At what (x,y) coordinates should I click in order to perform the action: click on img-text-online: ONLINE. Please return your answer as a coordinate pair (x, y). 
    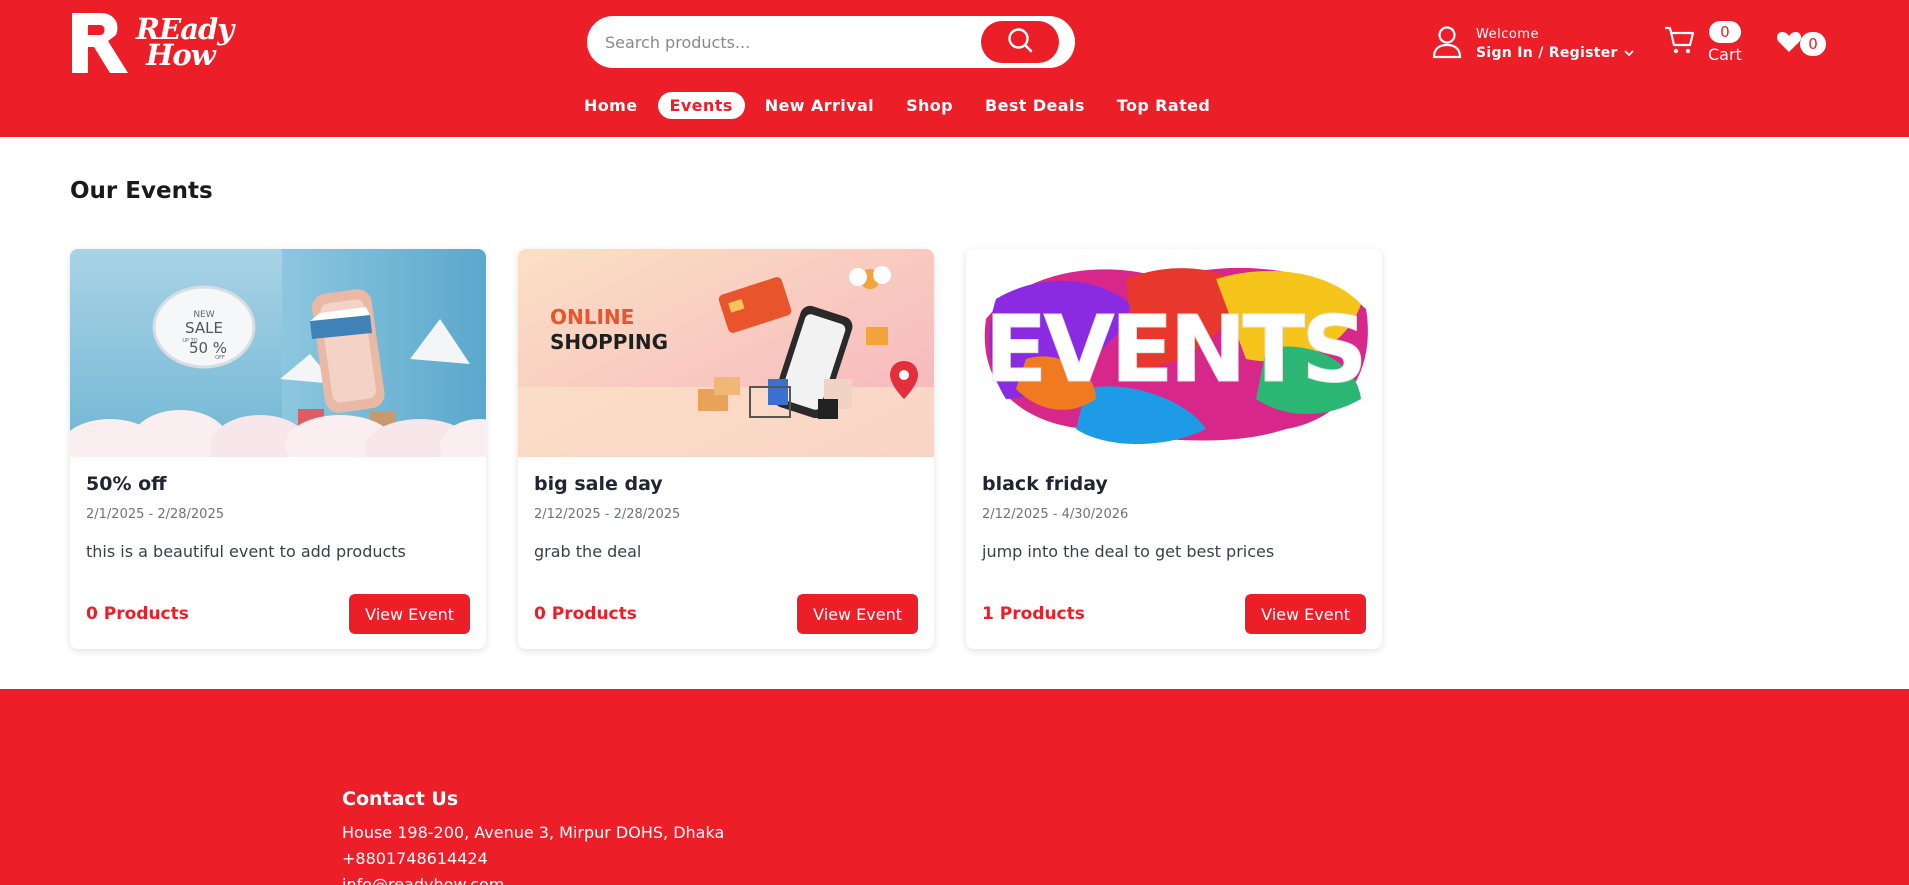
    Looking at the image, I should click on (592, 317).